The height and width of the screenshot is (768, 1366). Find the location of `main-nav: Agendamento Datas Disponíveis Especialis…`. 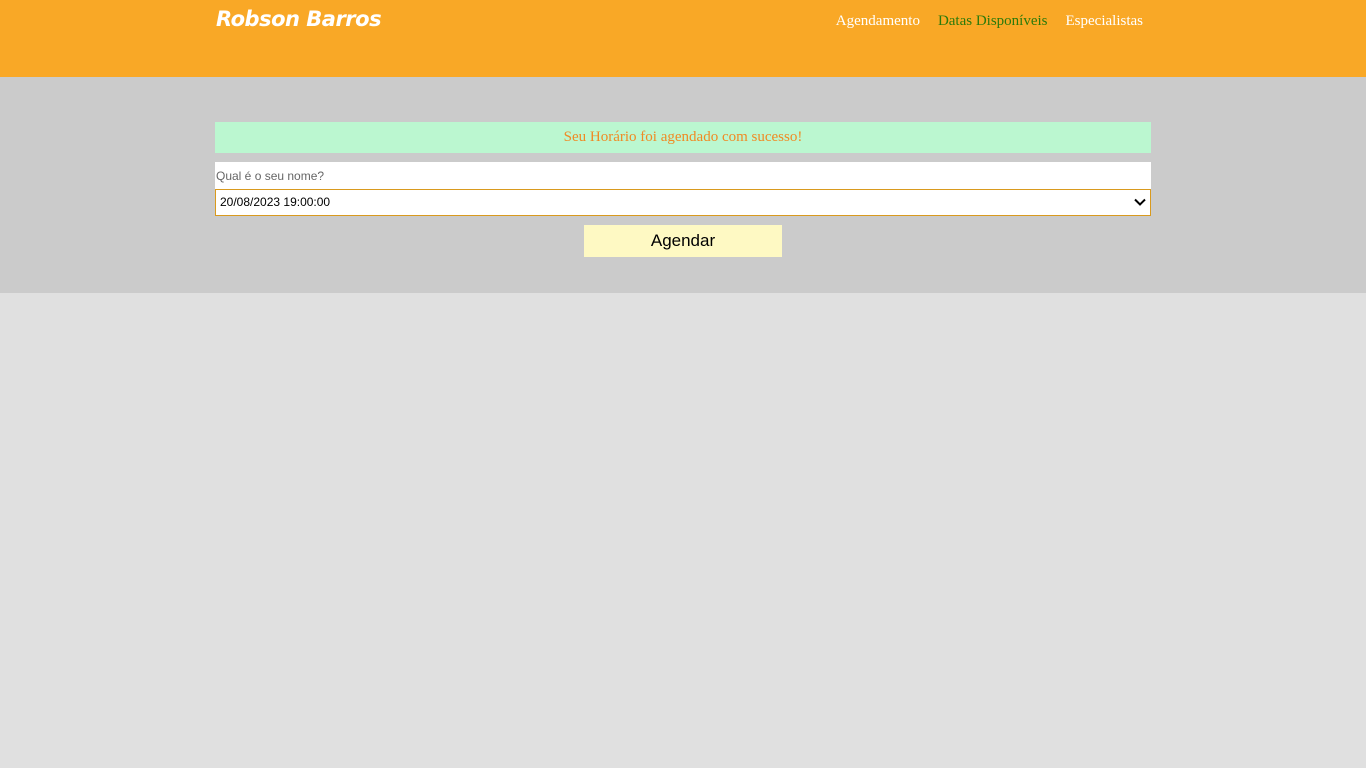

main-nav: Agendamento Datas Disponíveis Especialis… is located at coordinates (989, 21).